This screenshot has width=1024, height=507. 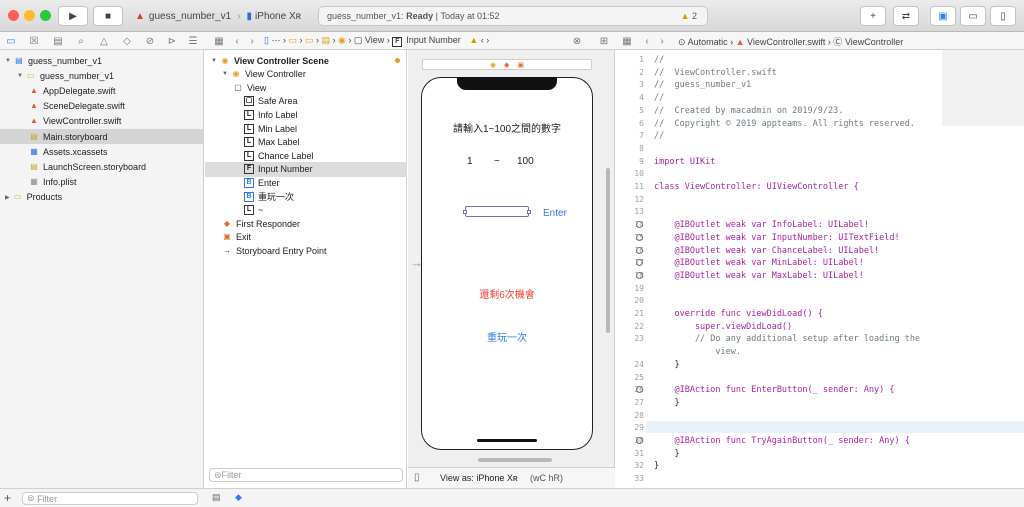 What do you see at coordinates (577, 41) in the screenshot?
I see `assistant-icon: ⊗` at bounding box center [577, 41].